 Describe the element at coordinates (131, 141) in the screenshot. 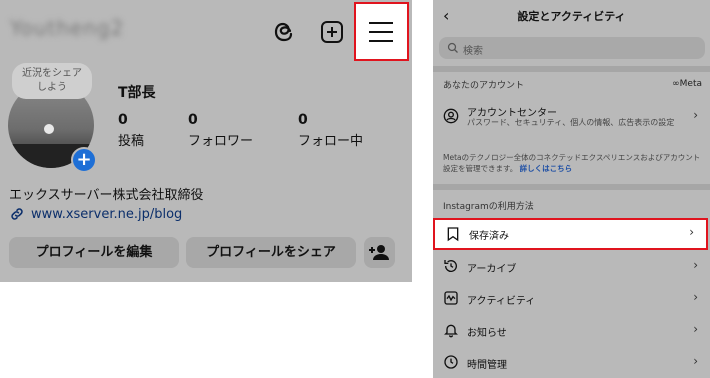

I see `stat-posts-label: 投稿` at that location.